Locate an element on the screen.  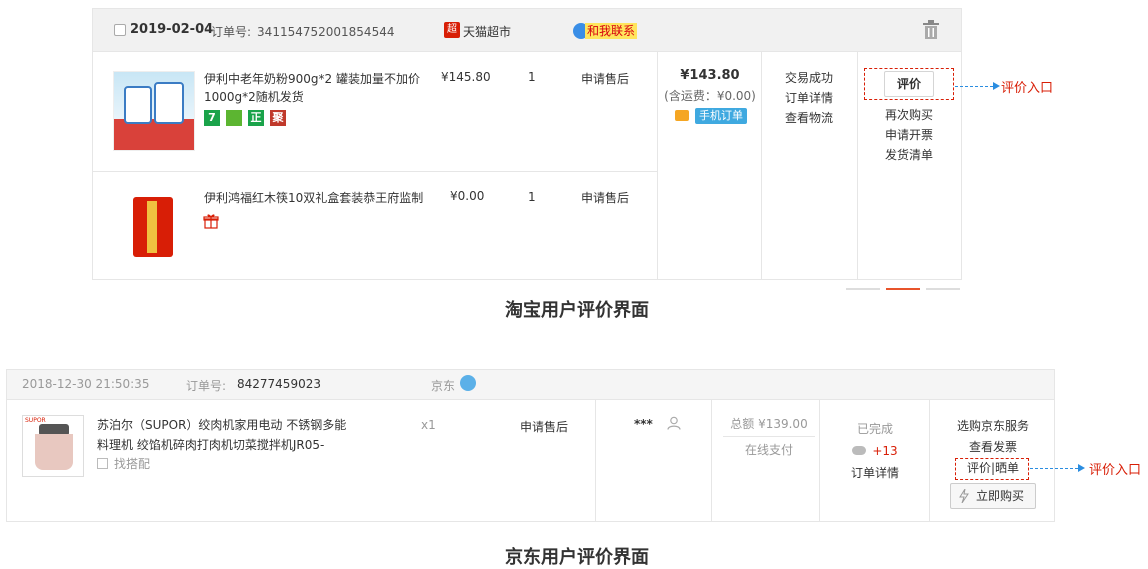
item-quantity: x1 is located at coordinates (428, 425).